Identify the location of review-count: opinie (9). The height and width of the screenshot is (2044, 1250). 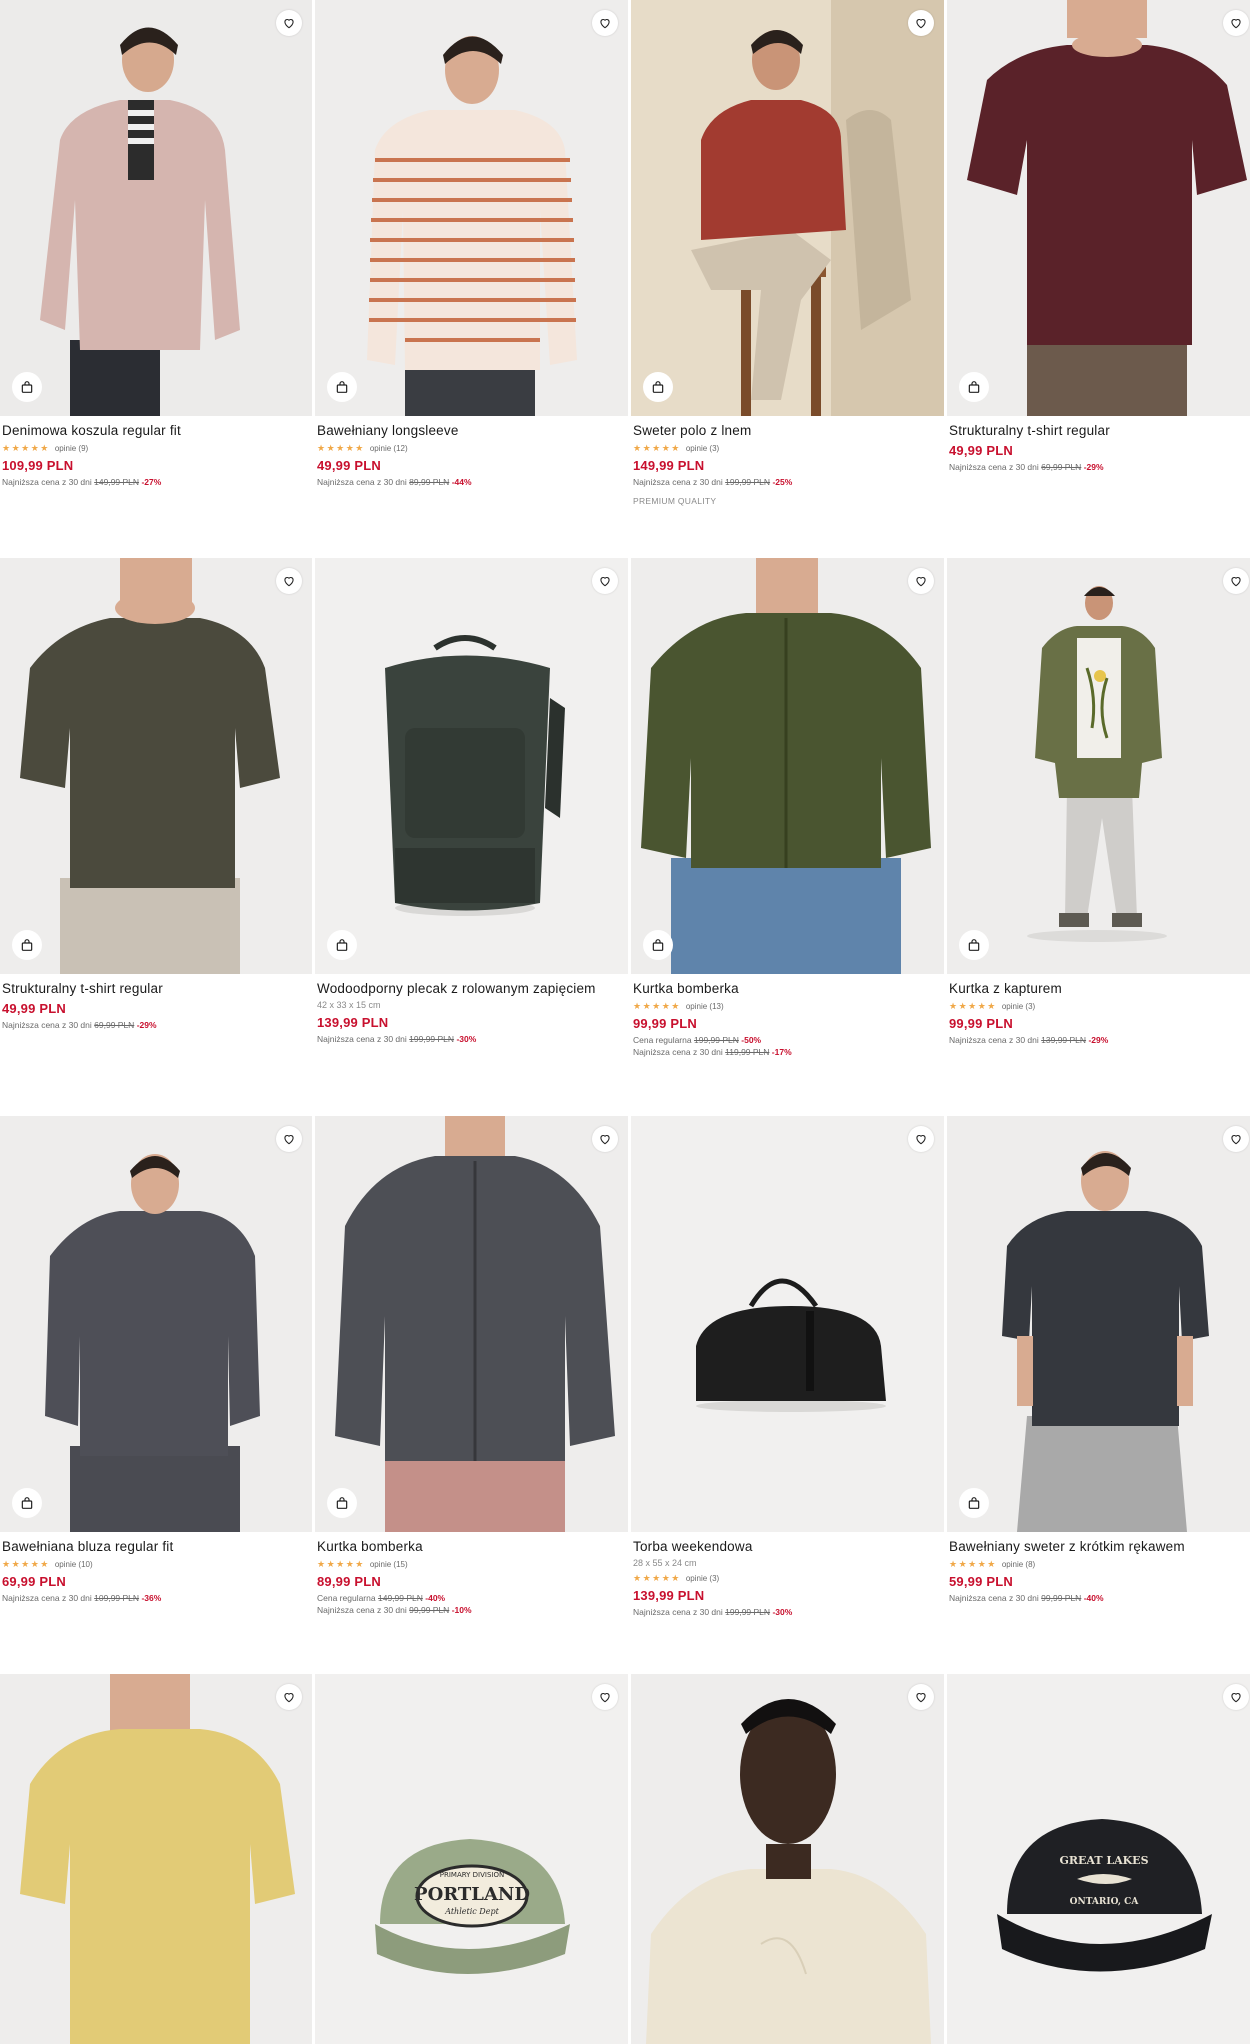
(71, 448).